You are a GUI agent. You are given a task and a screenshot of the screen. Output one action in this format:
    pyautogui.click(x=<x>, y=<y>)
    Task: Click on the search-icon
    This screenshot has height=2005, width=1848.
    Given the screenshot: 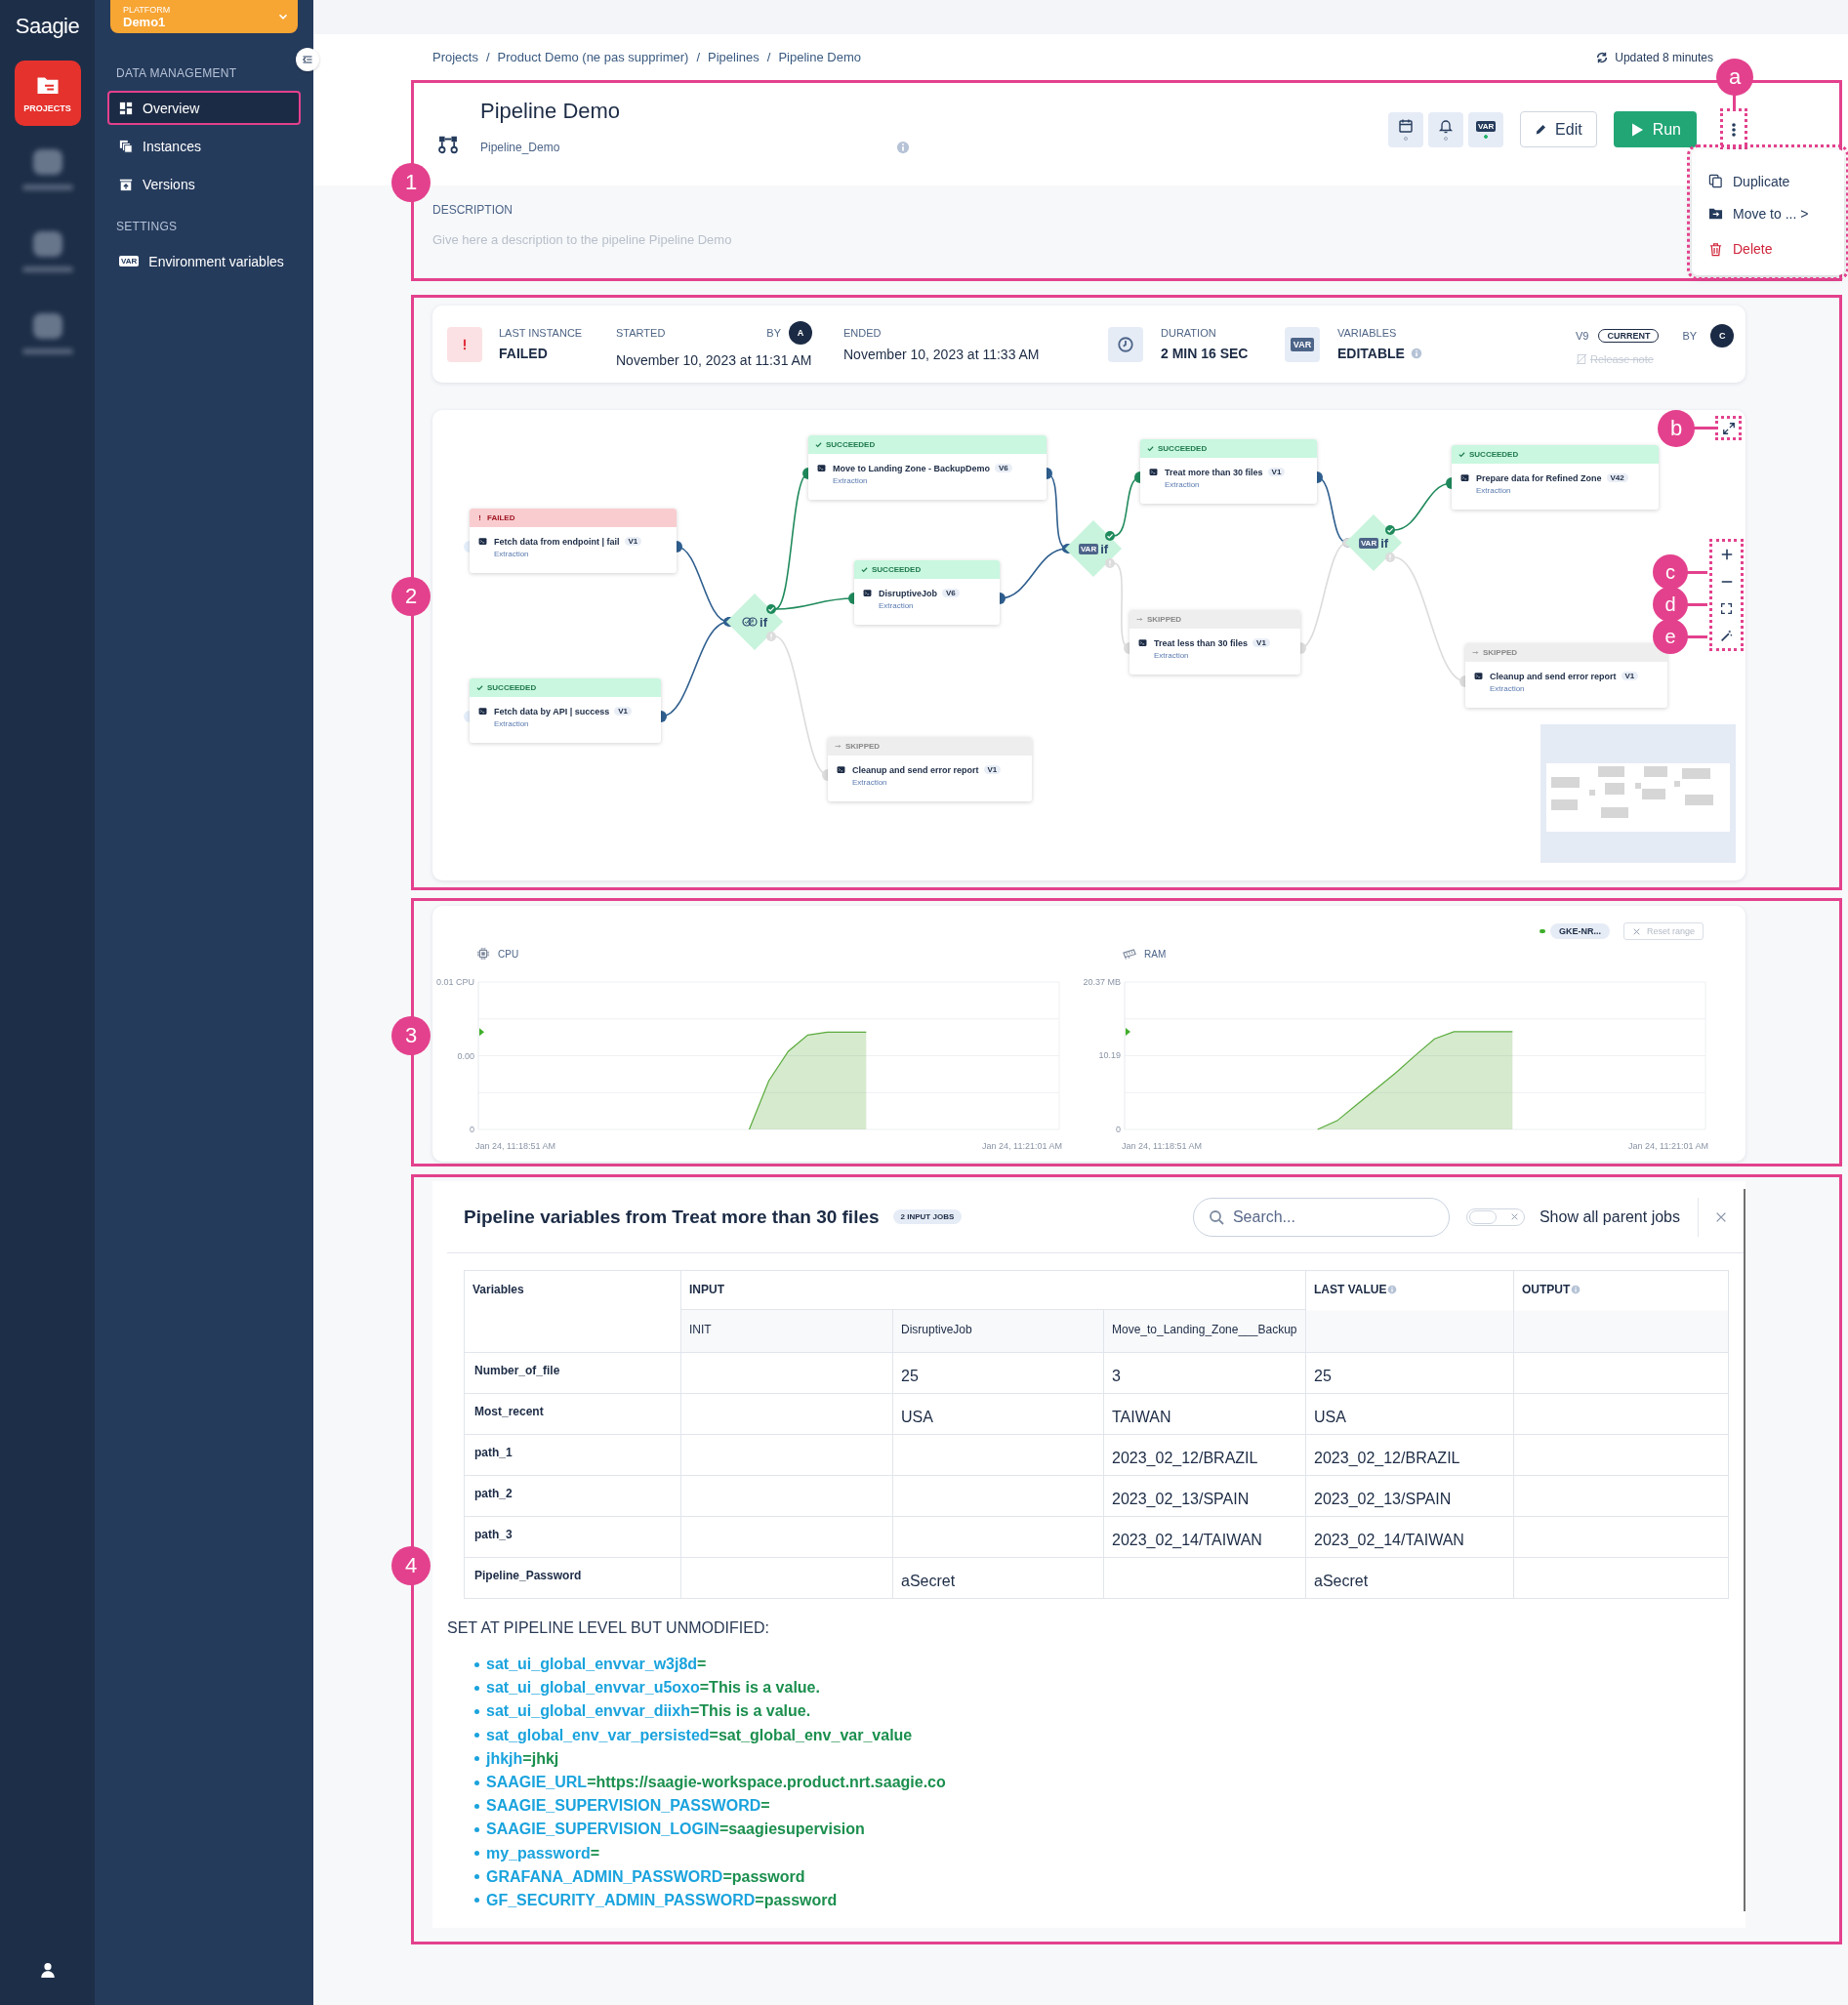 What is the action you would take?
    pyautogui.click(x=1216, y=1216)
    